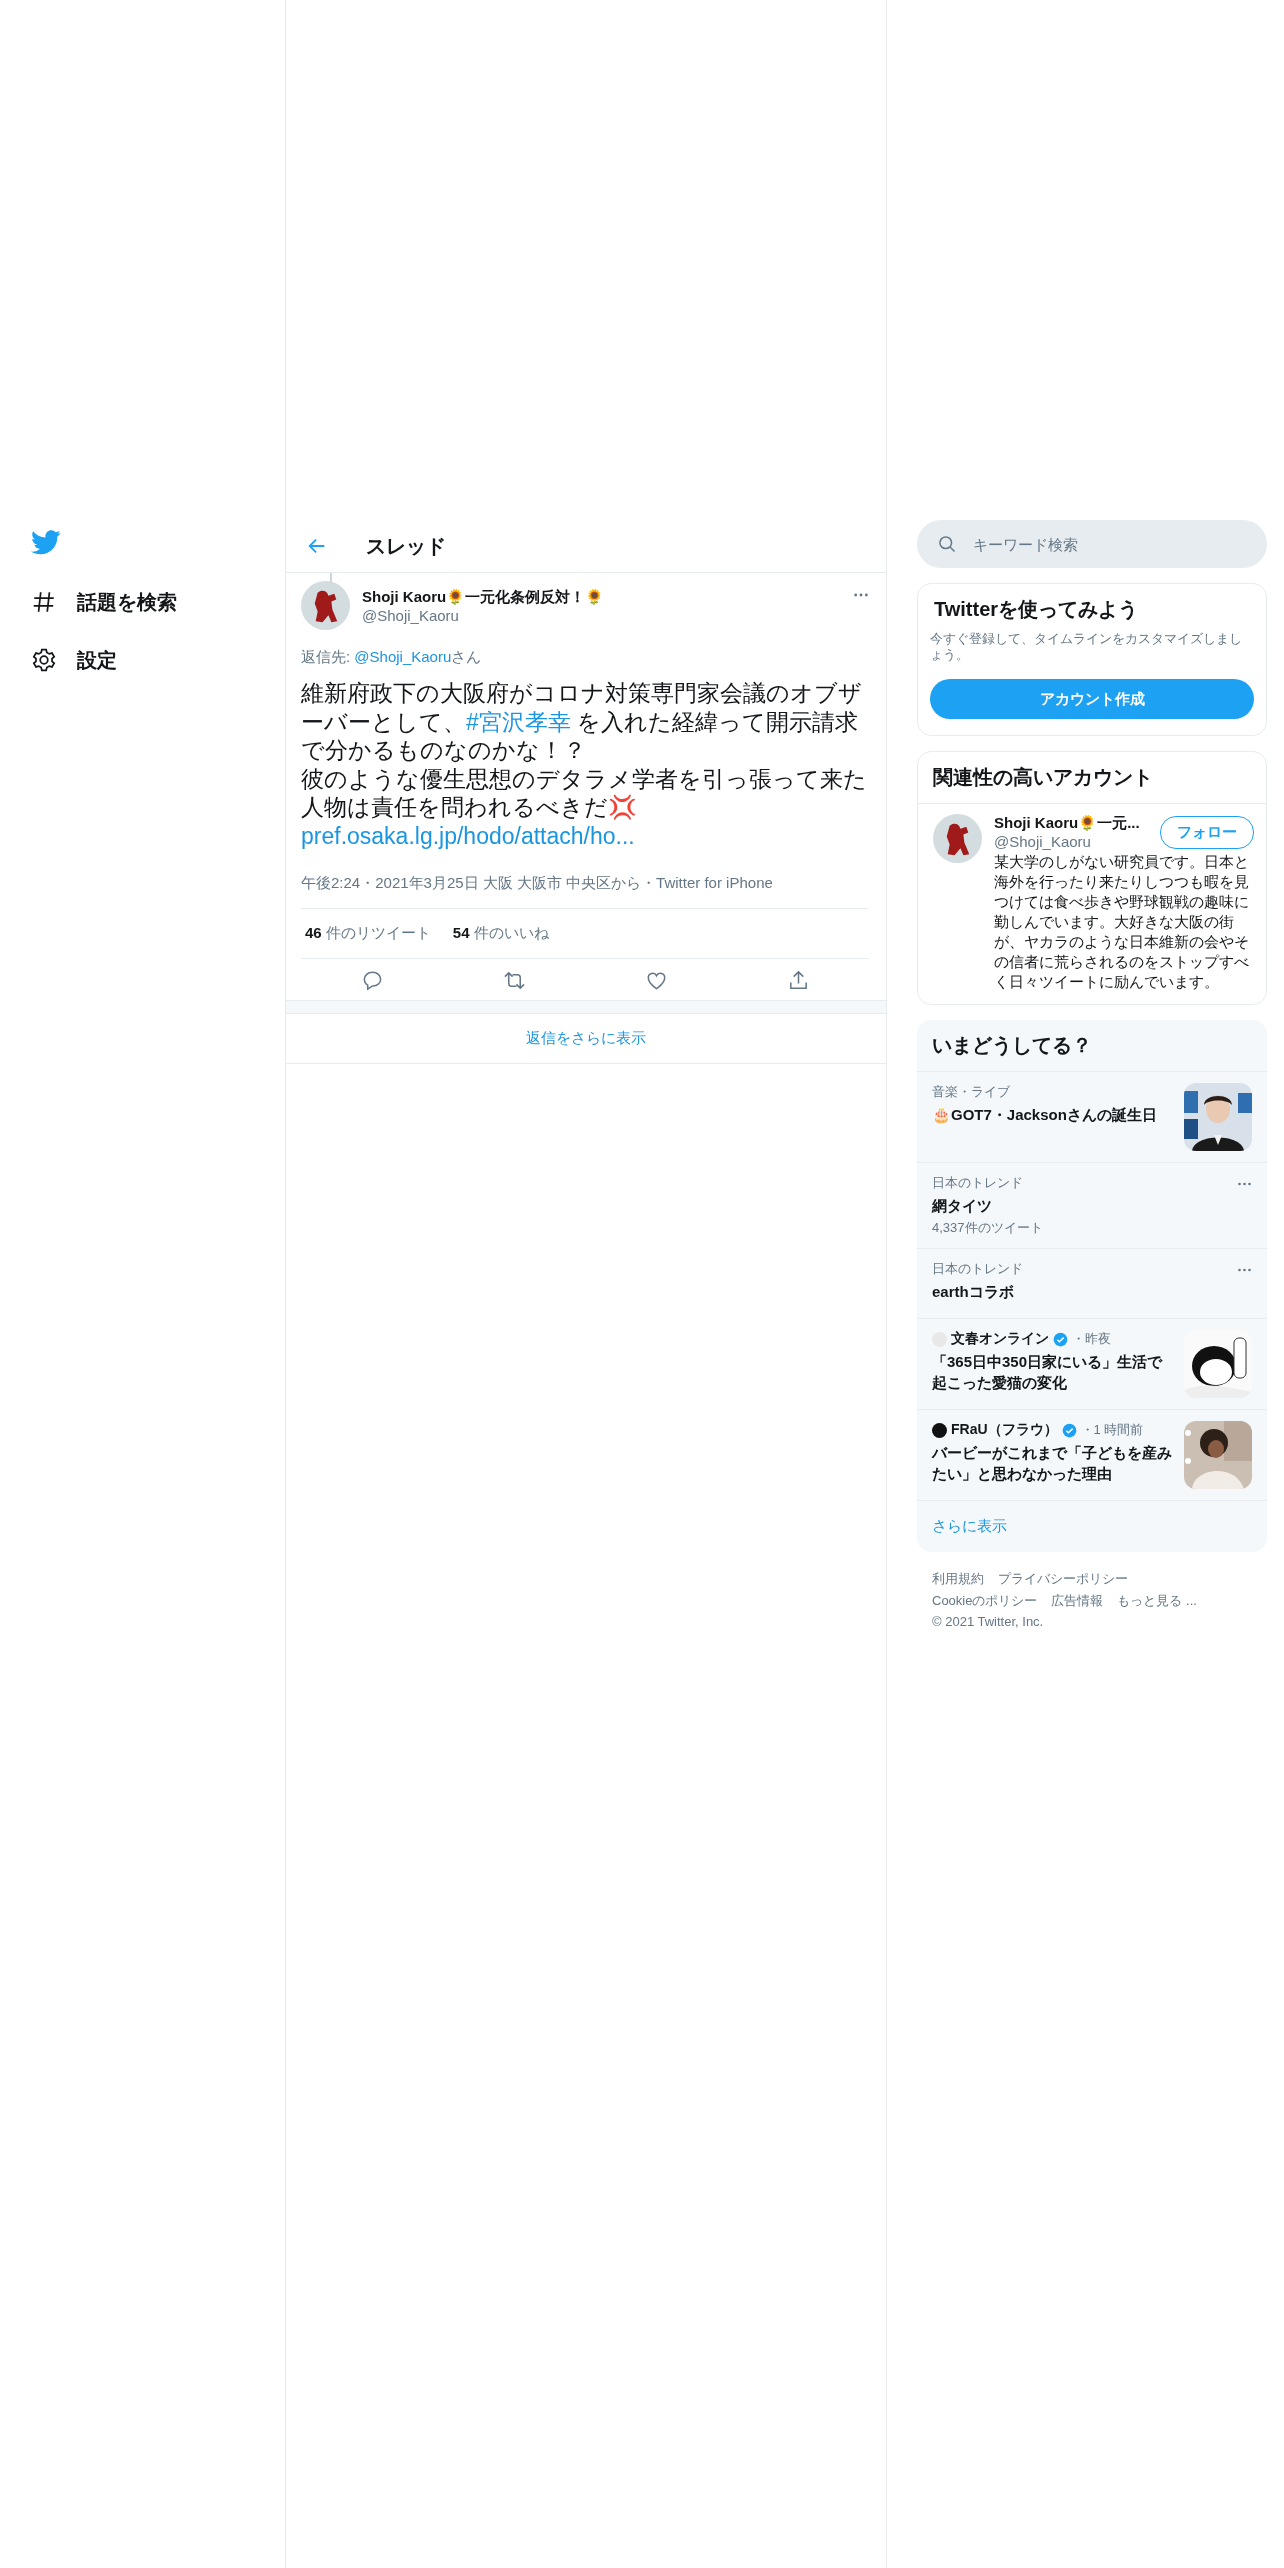 This screenshot has width=1284, height=2568. Describe the element at coordinates (44, 660) in the screenshot. I see `settings-icon` at that location.